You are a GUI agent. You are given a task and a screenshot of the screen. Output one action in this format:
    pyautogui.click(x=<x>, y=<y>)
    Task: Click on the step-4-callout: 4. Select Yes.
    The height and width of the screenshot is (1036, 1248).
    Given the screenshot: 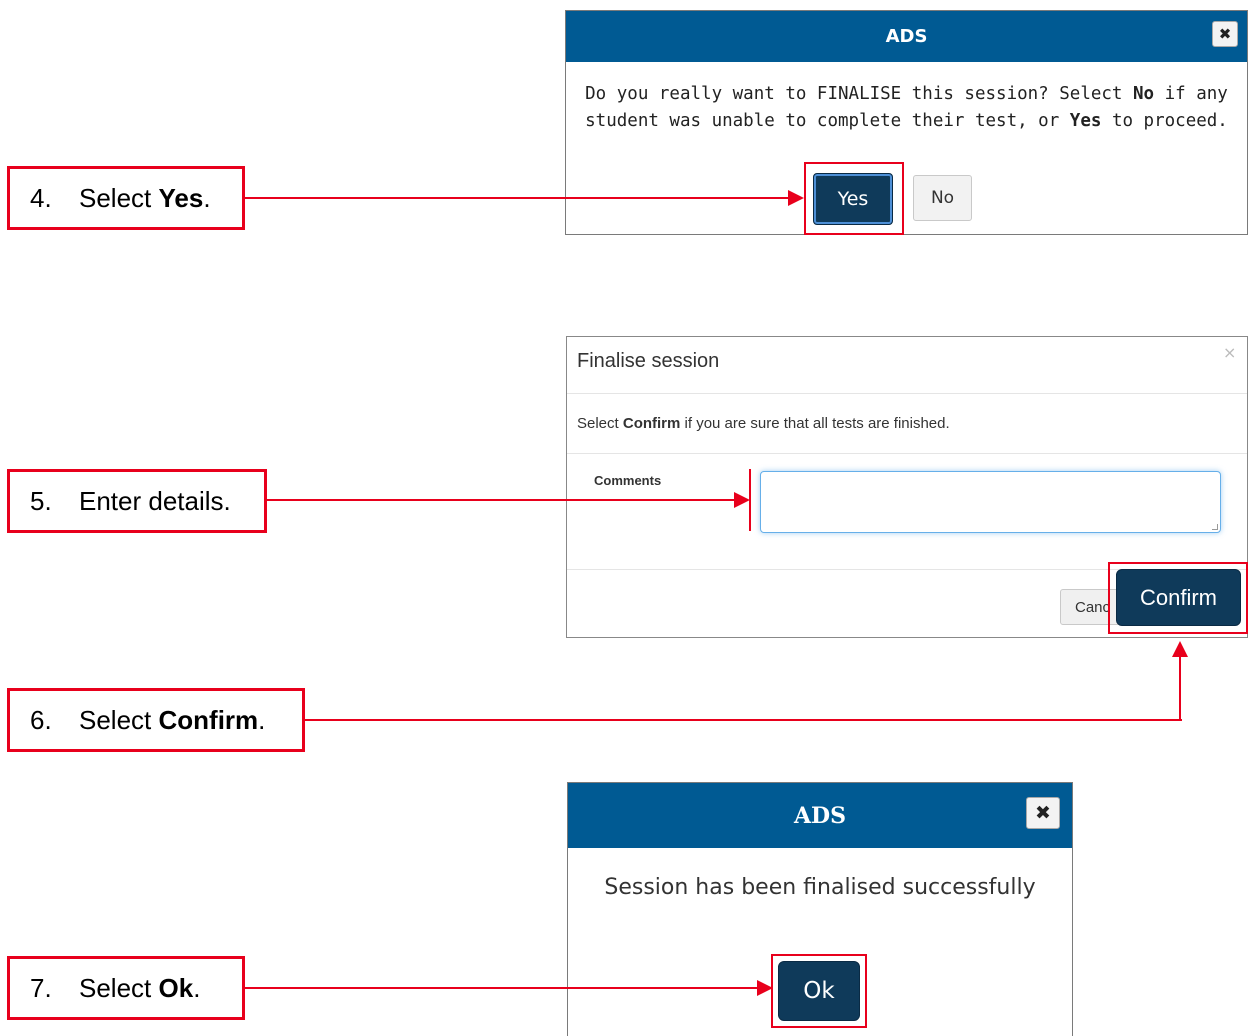 What is the action you would take?
    pyautogui.click(x=126, y=198)
    